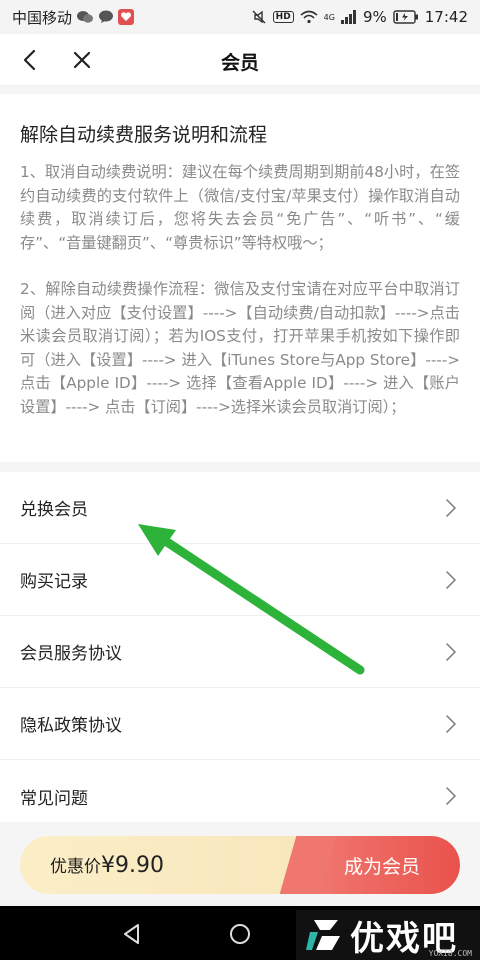 This screenshot has width=480, height=960. Describe the element at coordinates (144, 135) in the screenshot. I see `info-title: 解除自动续费服务说明和流程` at that location.